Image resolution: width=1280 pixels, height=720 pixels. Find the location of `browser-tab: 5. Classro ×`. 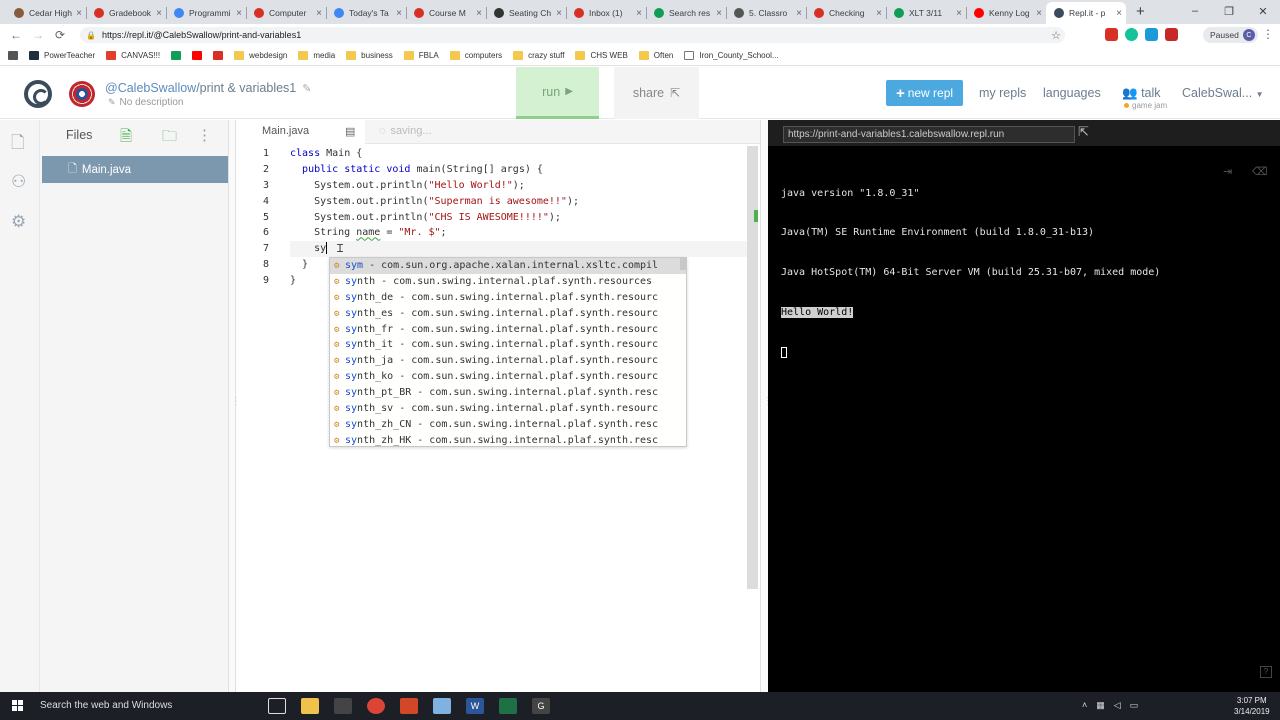

browser-tab: 5. Classro × is located at coordinates (766, 13).